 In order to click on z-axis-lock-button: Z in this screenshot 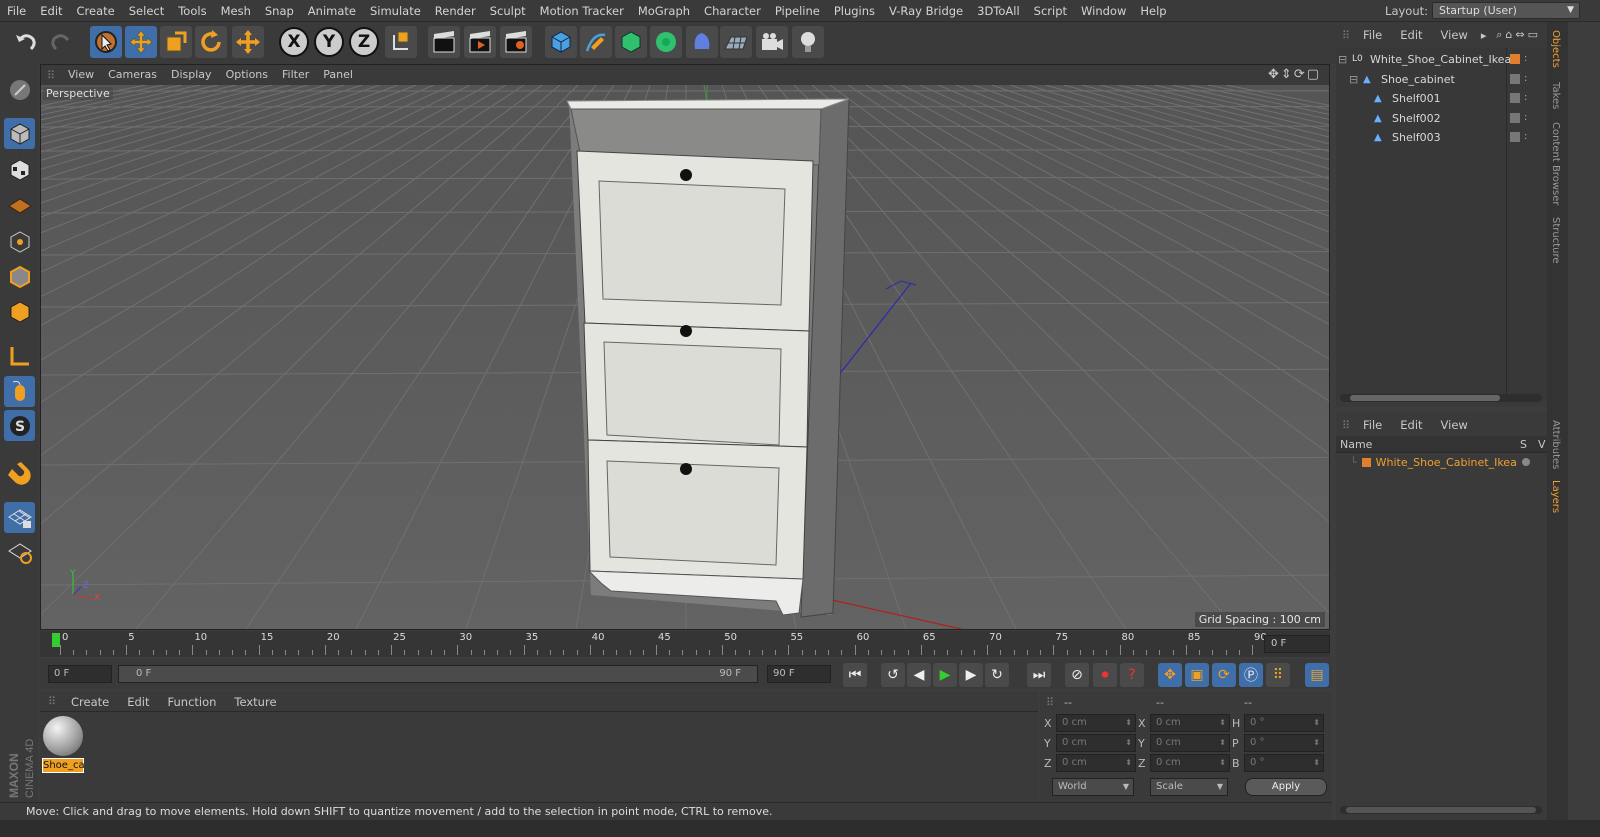, I will do `click(364, 42)`.